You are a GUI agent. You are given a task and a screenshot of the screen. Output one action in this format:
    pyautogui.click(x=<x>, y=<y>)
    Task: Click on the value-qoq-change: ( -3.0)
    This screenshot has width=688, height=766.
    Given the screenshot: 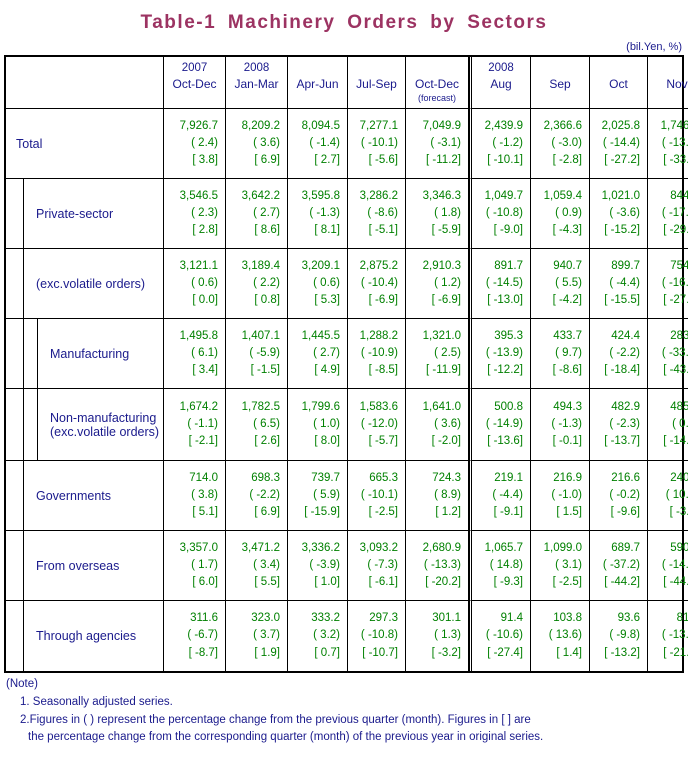 What is the action you would take?
    pyautogui.click(x=566, y=142)
    